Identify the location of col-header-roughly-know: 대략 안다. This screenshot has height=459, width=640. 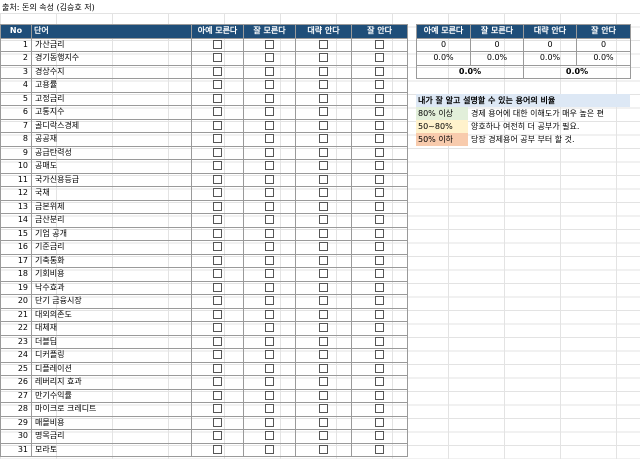
(323, 31).